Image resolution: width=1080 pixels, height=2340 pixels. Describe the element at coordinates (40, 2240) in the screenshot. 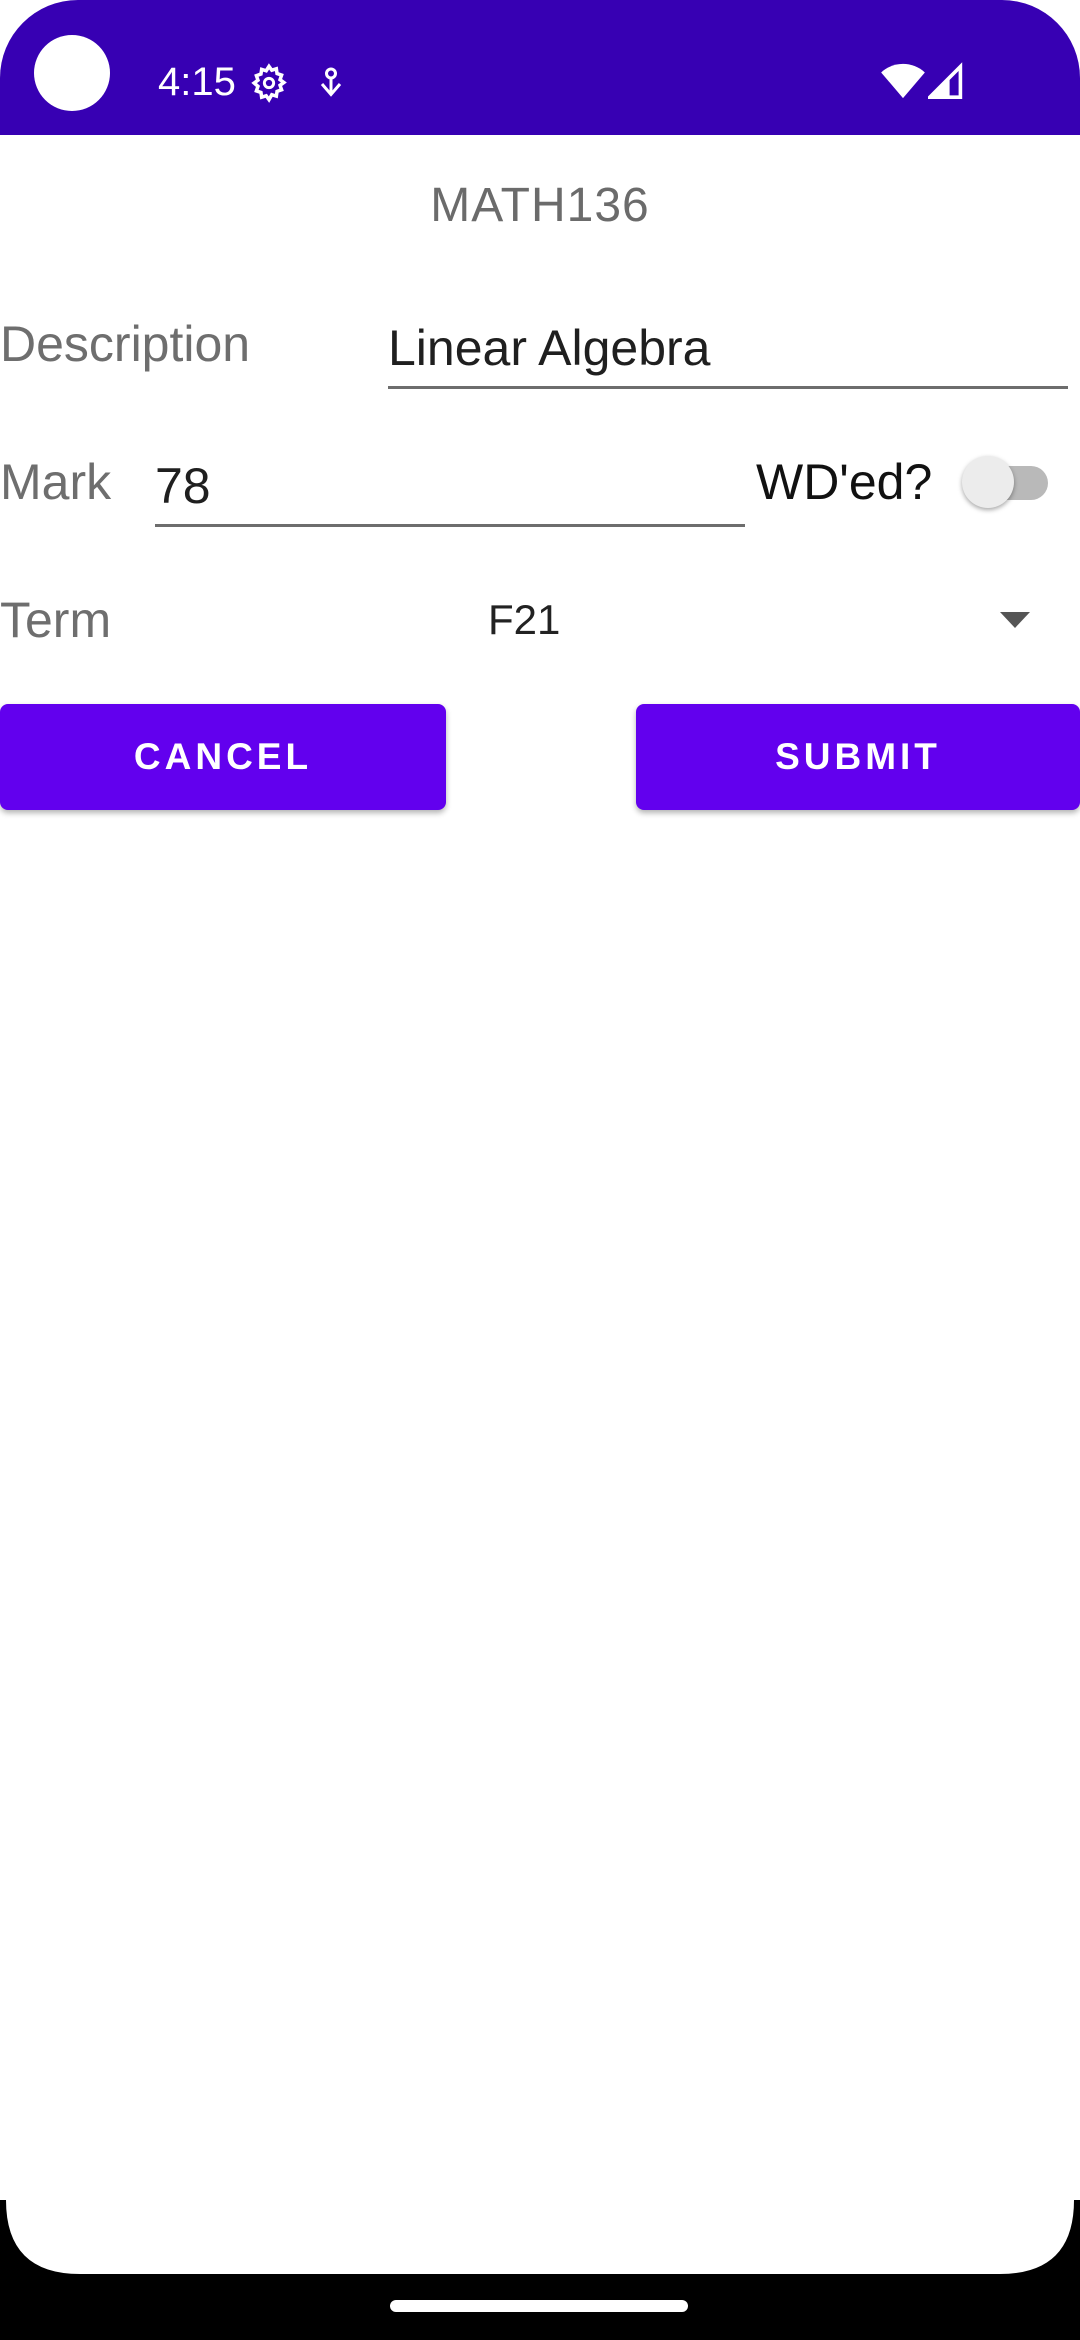

I see `screen-corner-left` at that location.